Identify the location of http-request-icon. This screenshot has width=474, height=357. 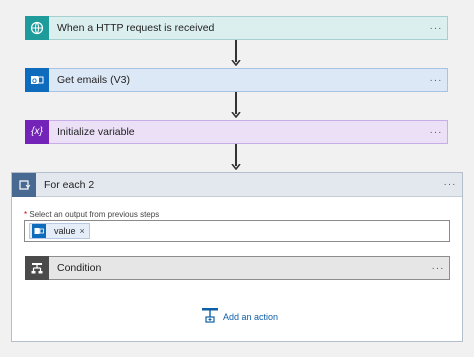
(37, 27).